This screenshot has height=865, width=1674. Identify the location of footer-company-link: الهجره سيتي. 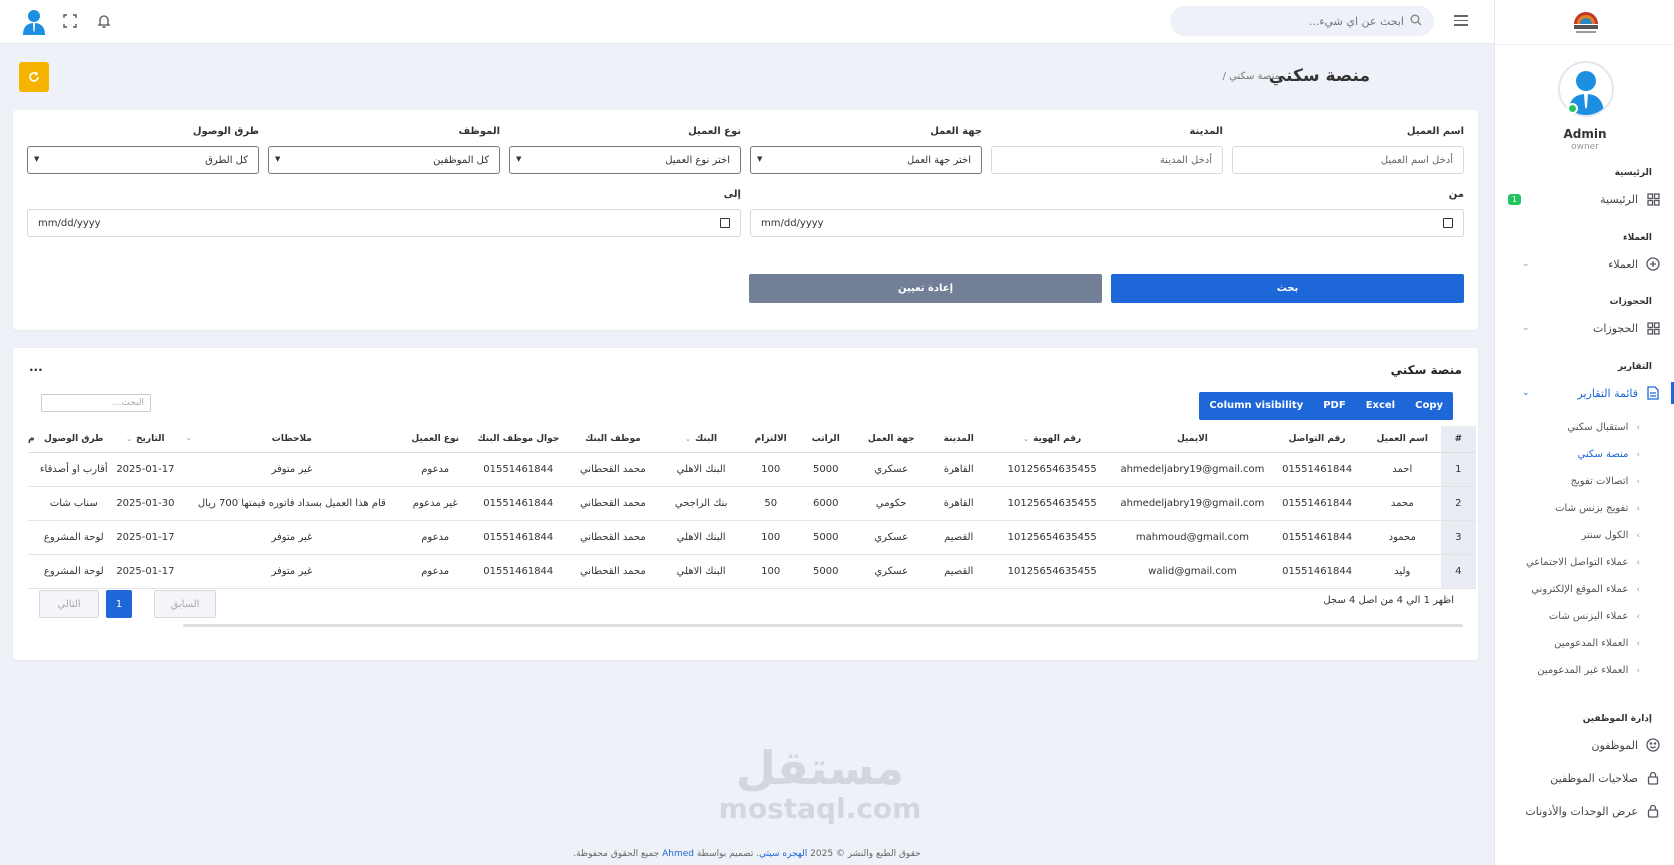
(783, 854).